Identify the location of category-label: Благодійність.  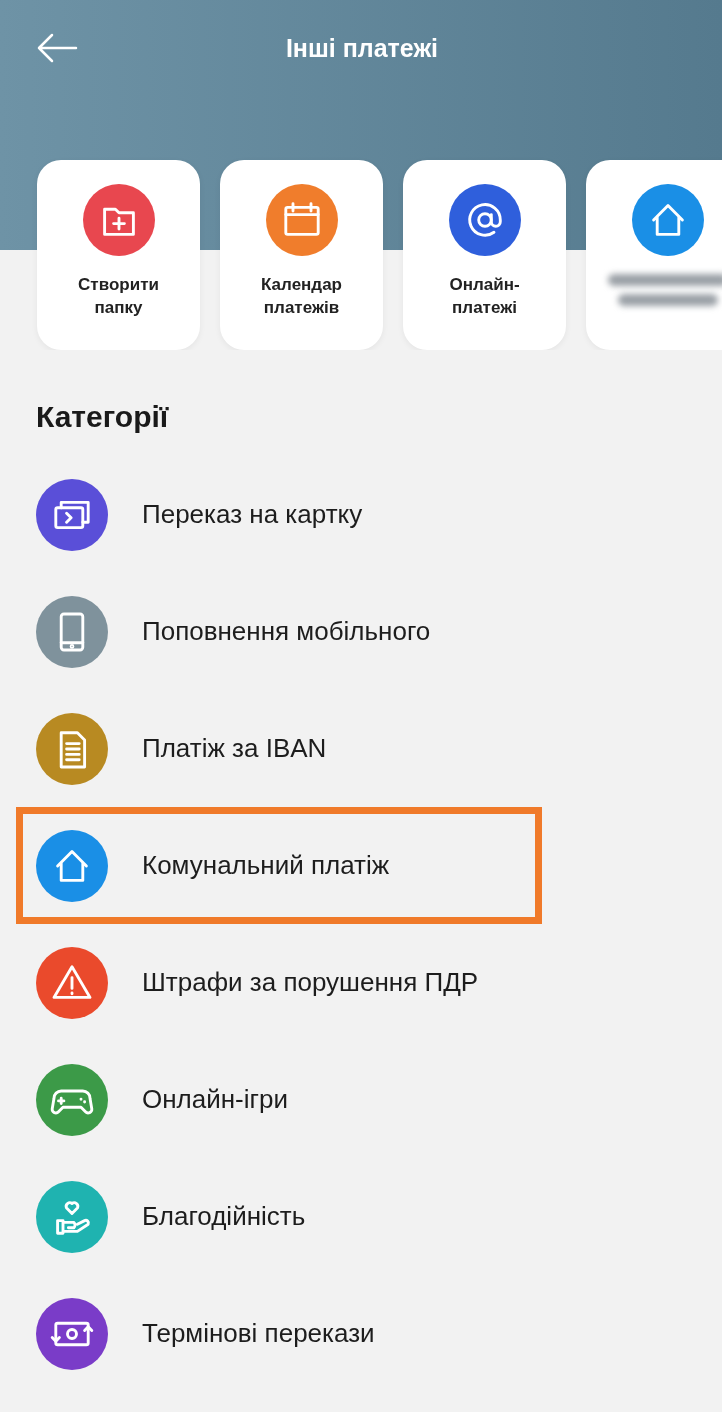
(224, 1216).